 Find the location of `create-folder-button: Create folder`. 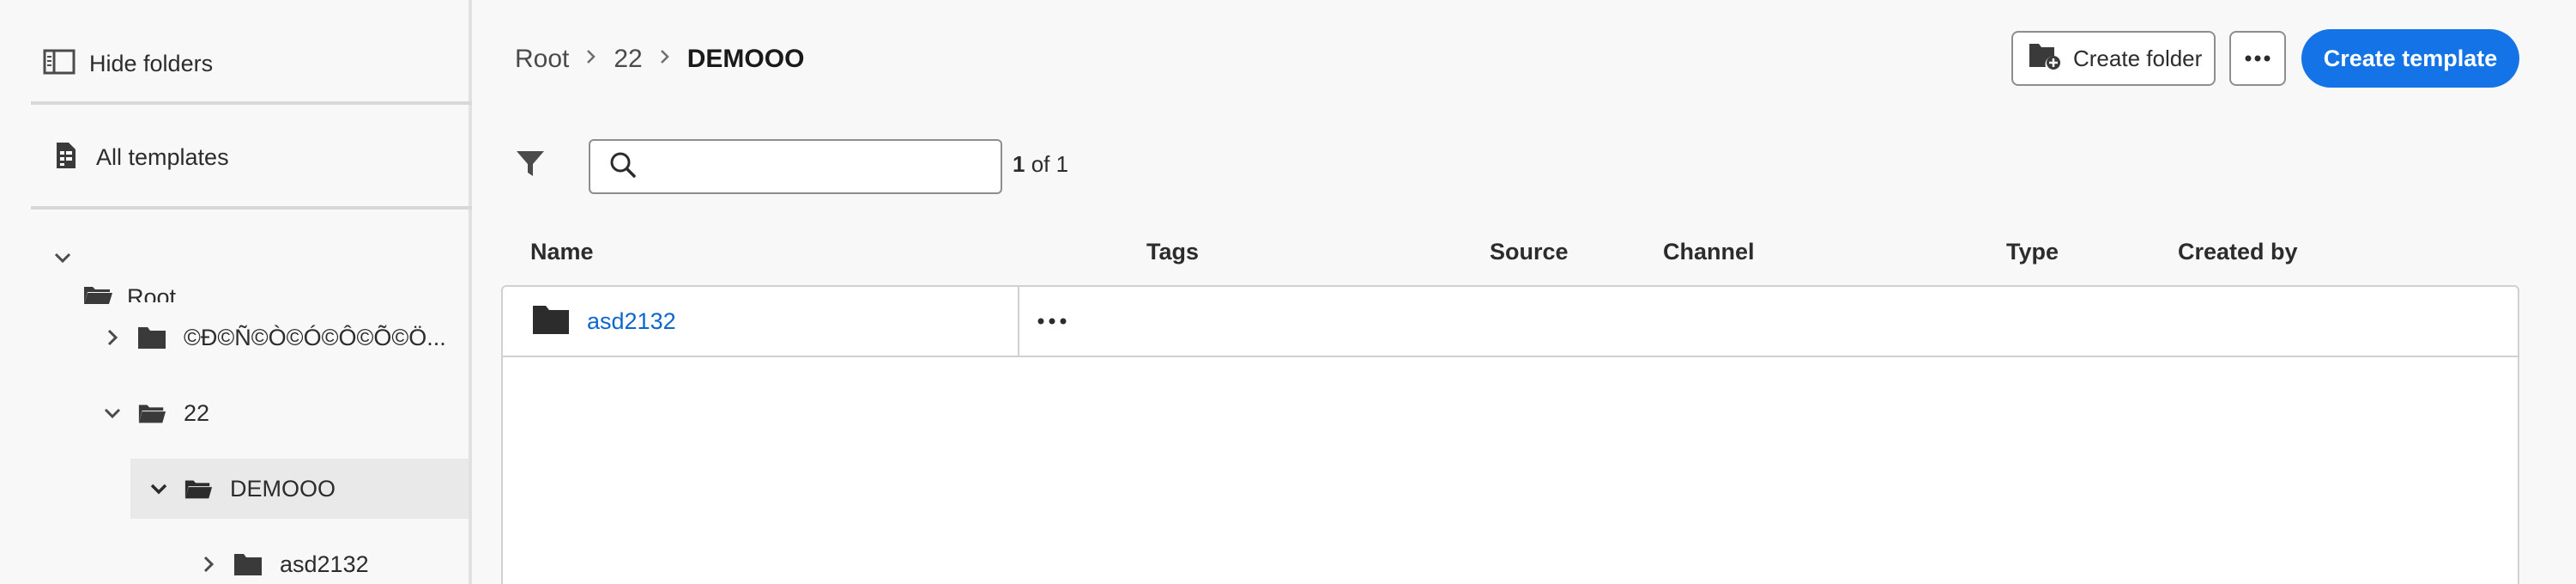

create-folder-button: Create folder is located at coordinates (2113, 58).